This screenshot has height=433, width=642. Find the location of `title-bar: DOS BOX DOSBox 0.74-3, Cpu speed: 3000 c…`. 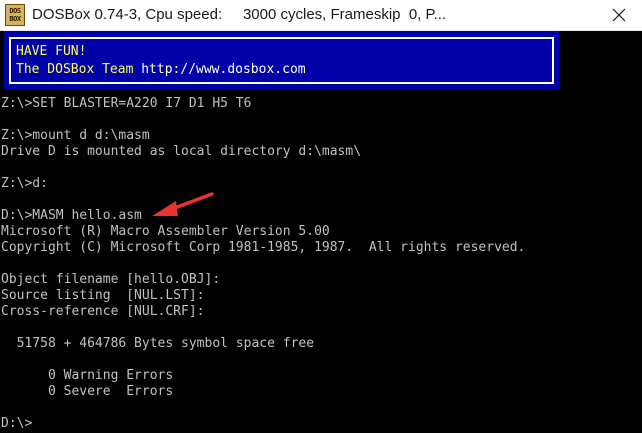

title-bar: DOS BOX DOSBox 0.74-3, Cpu speed: 3000 c… is located at coordinates (321, 15).